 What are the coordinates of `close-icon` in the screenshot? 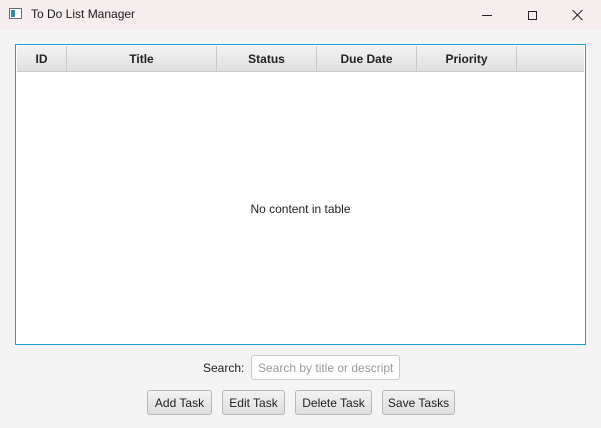 It's located at (578, 15).